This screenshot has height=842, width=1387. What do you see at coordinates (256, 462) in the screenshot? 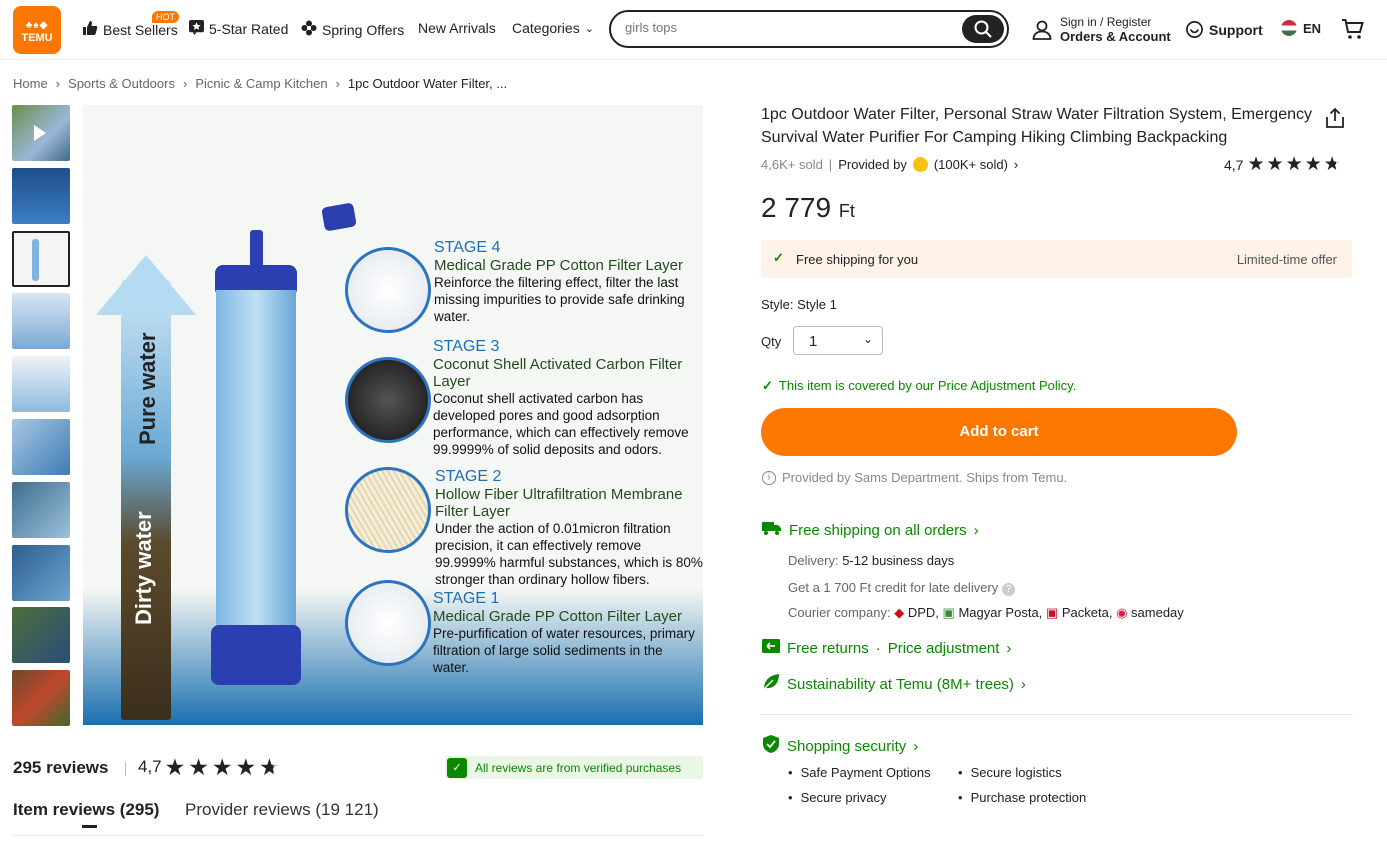
I see `straw-body` at bounding box center [256, 462].